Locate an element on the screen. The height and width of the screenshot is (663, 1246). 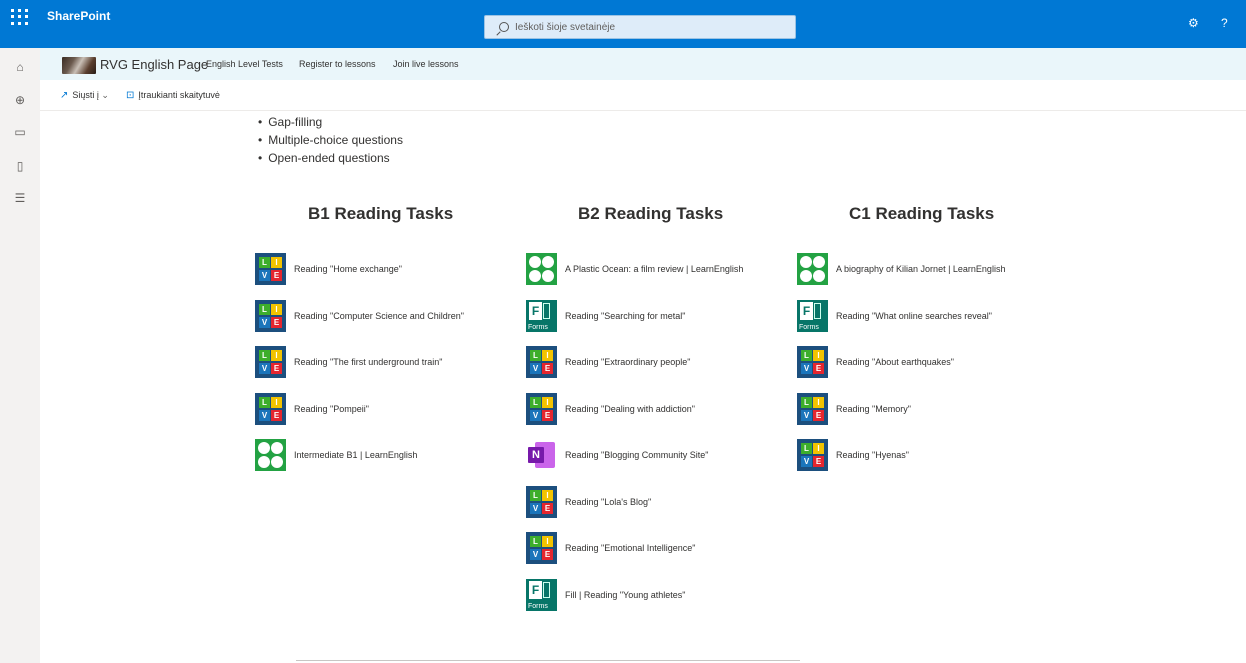
search-input is located at coordinates (645, 27).